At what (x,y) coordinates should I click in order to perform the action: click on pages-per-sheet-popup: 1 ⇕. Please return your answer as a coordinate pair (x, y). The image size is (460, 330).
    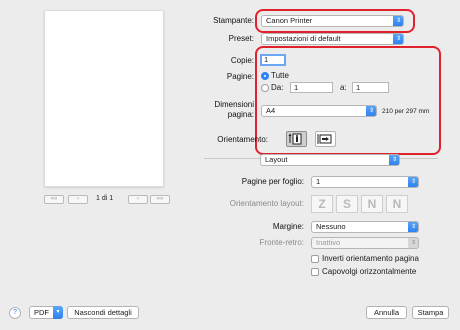
    Looking at the image, I should click on (365, 182).